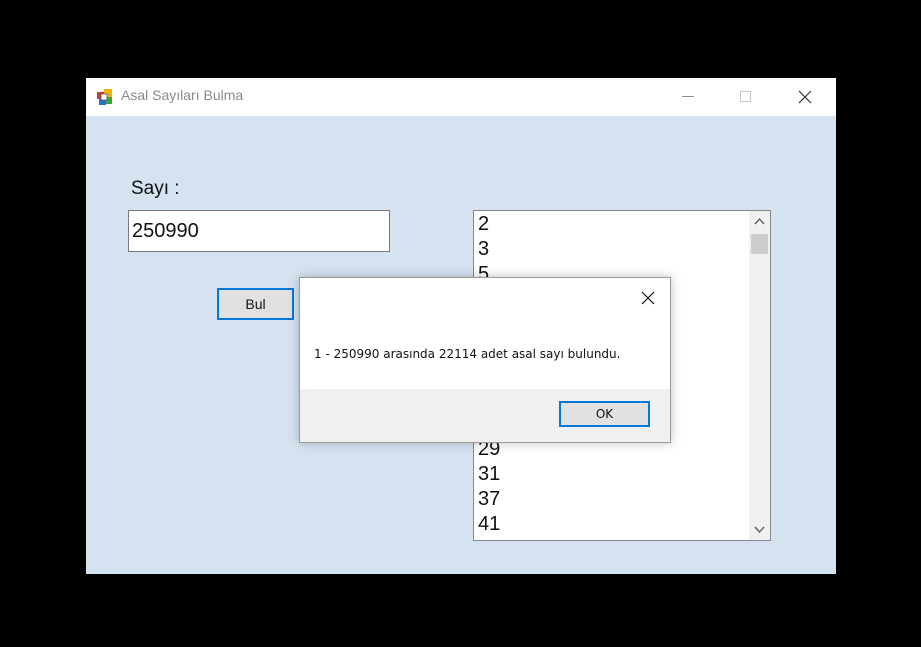 This screenshot has height=647, width=921. Describe the element at coordinates (155, 188) in the screenshot. I see `number-label: Sayı :` at that location.